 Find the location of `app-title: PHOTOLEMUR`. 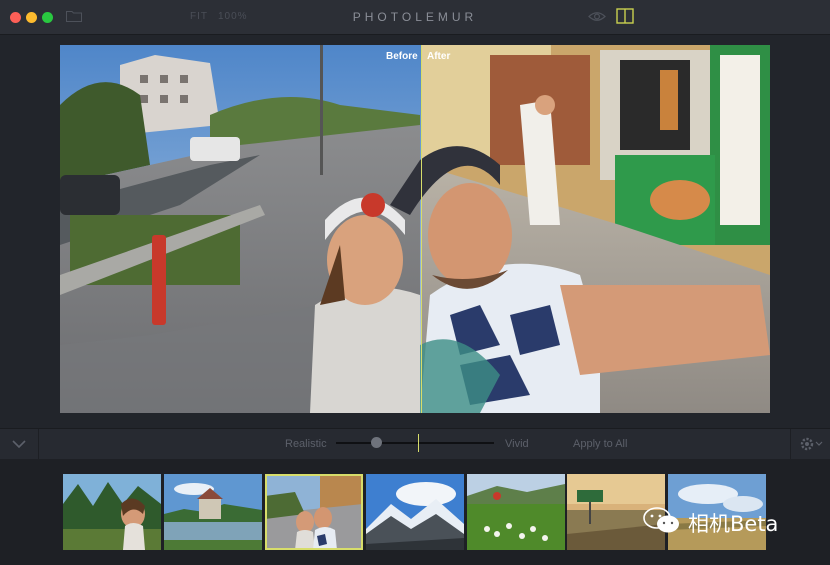

app-title: PHOTOLEMUR is located at coordinates (415, 17).